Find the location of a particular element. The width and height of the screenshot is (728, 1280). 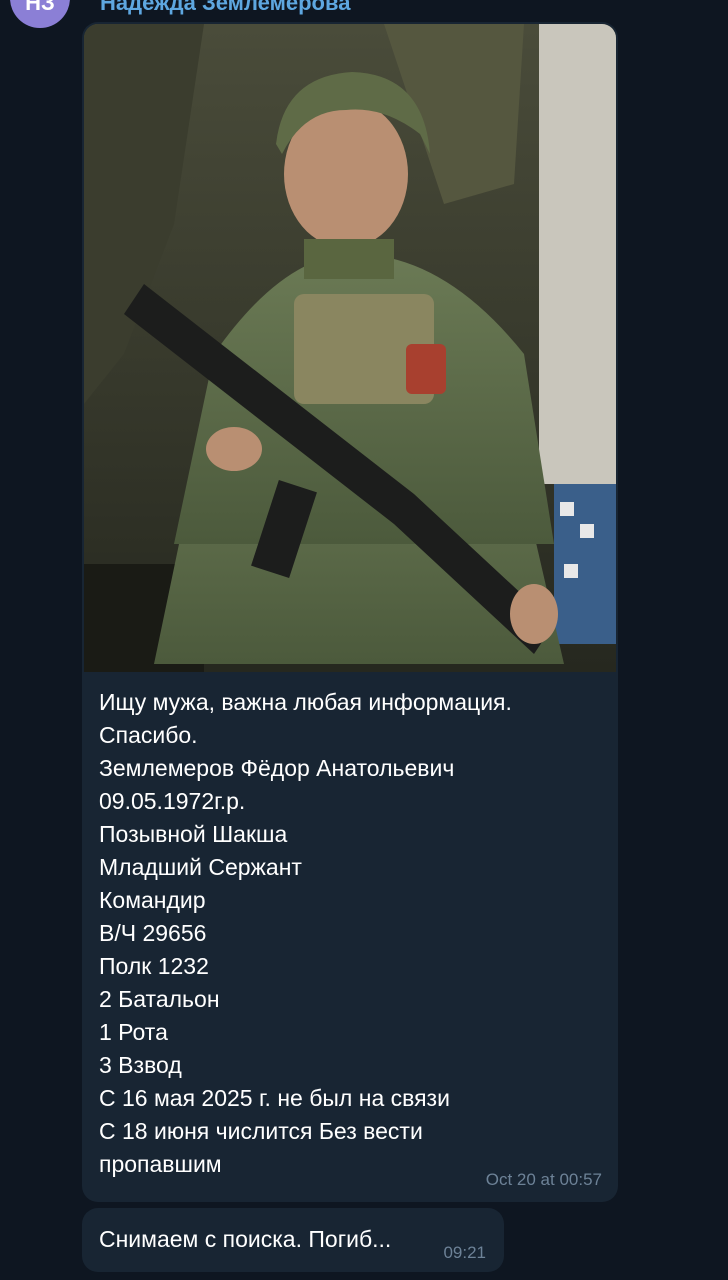

message-line: 2 Батальон is located at coordinates (159, 999).